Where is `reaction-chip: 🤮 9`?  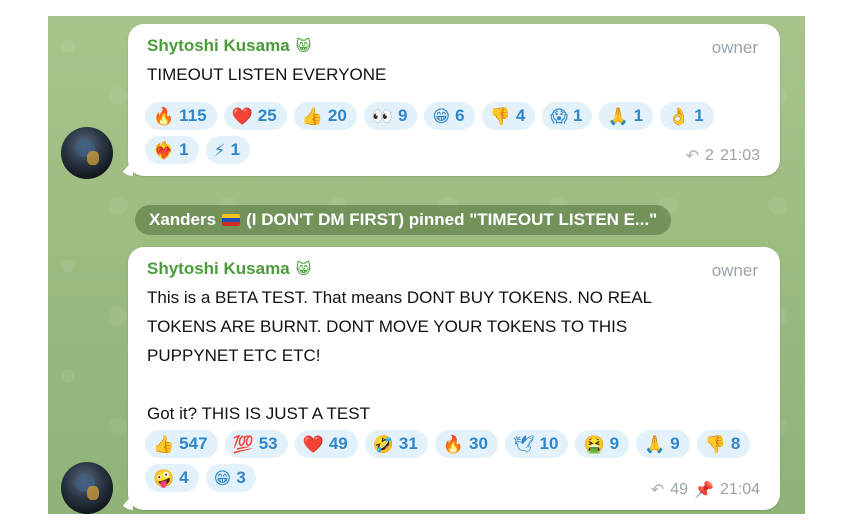
reaction-chip: 🤮 9 is located at coordinates (602, 444).